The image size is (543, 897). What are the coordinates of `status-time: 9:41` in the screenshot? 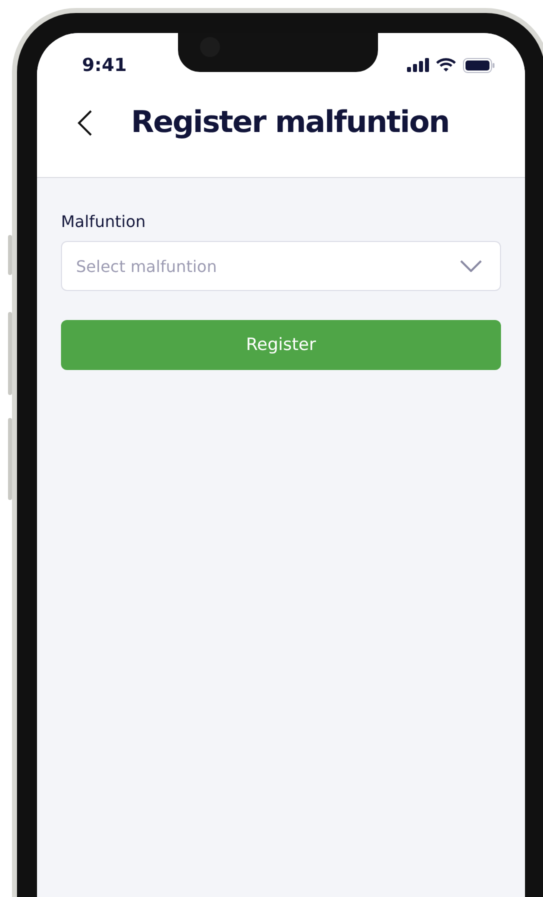 It's located at (104, 65).